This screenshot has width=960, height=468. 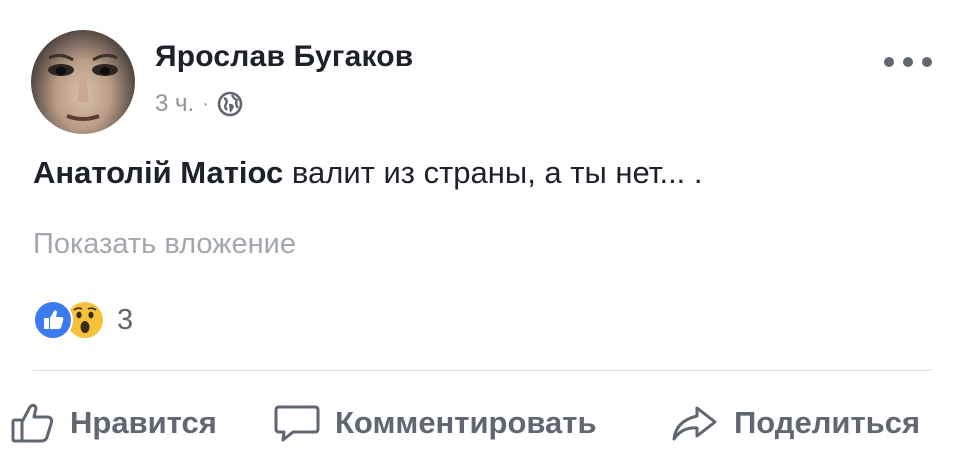 I want to click on post-body: валит из страны, а ты нет... ., so click(x=493, y=172).